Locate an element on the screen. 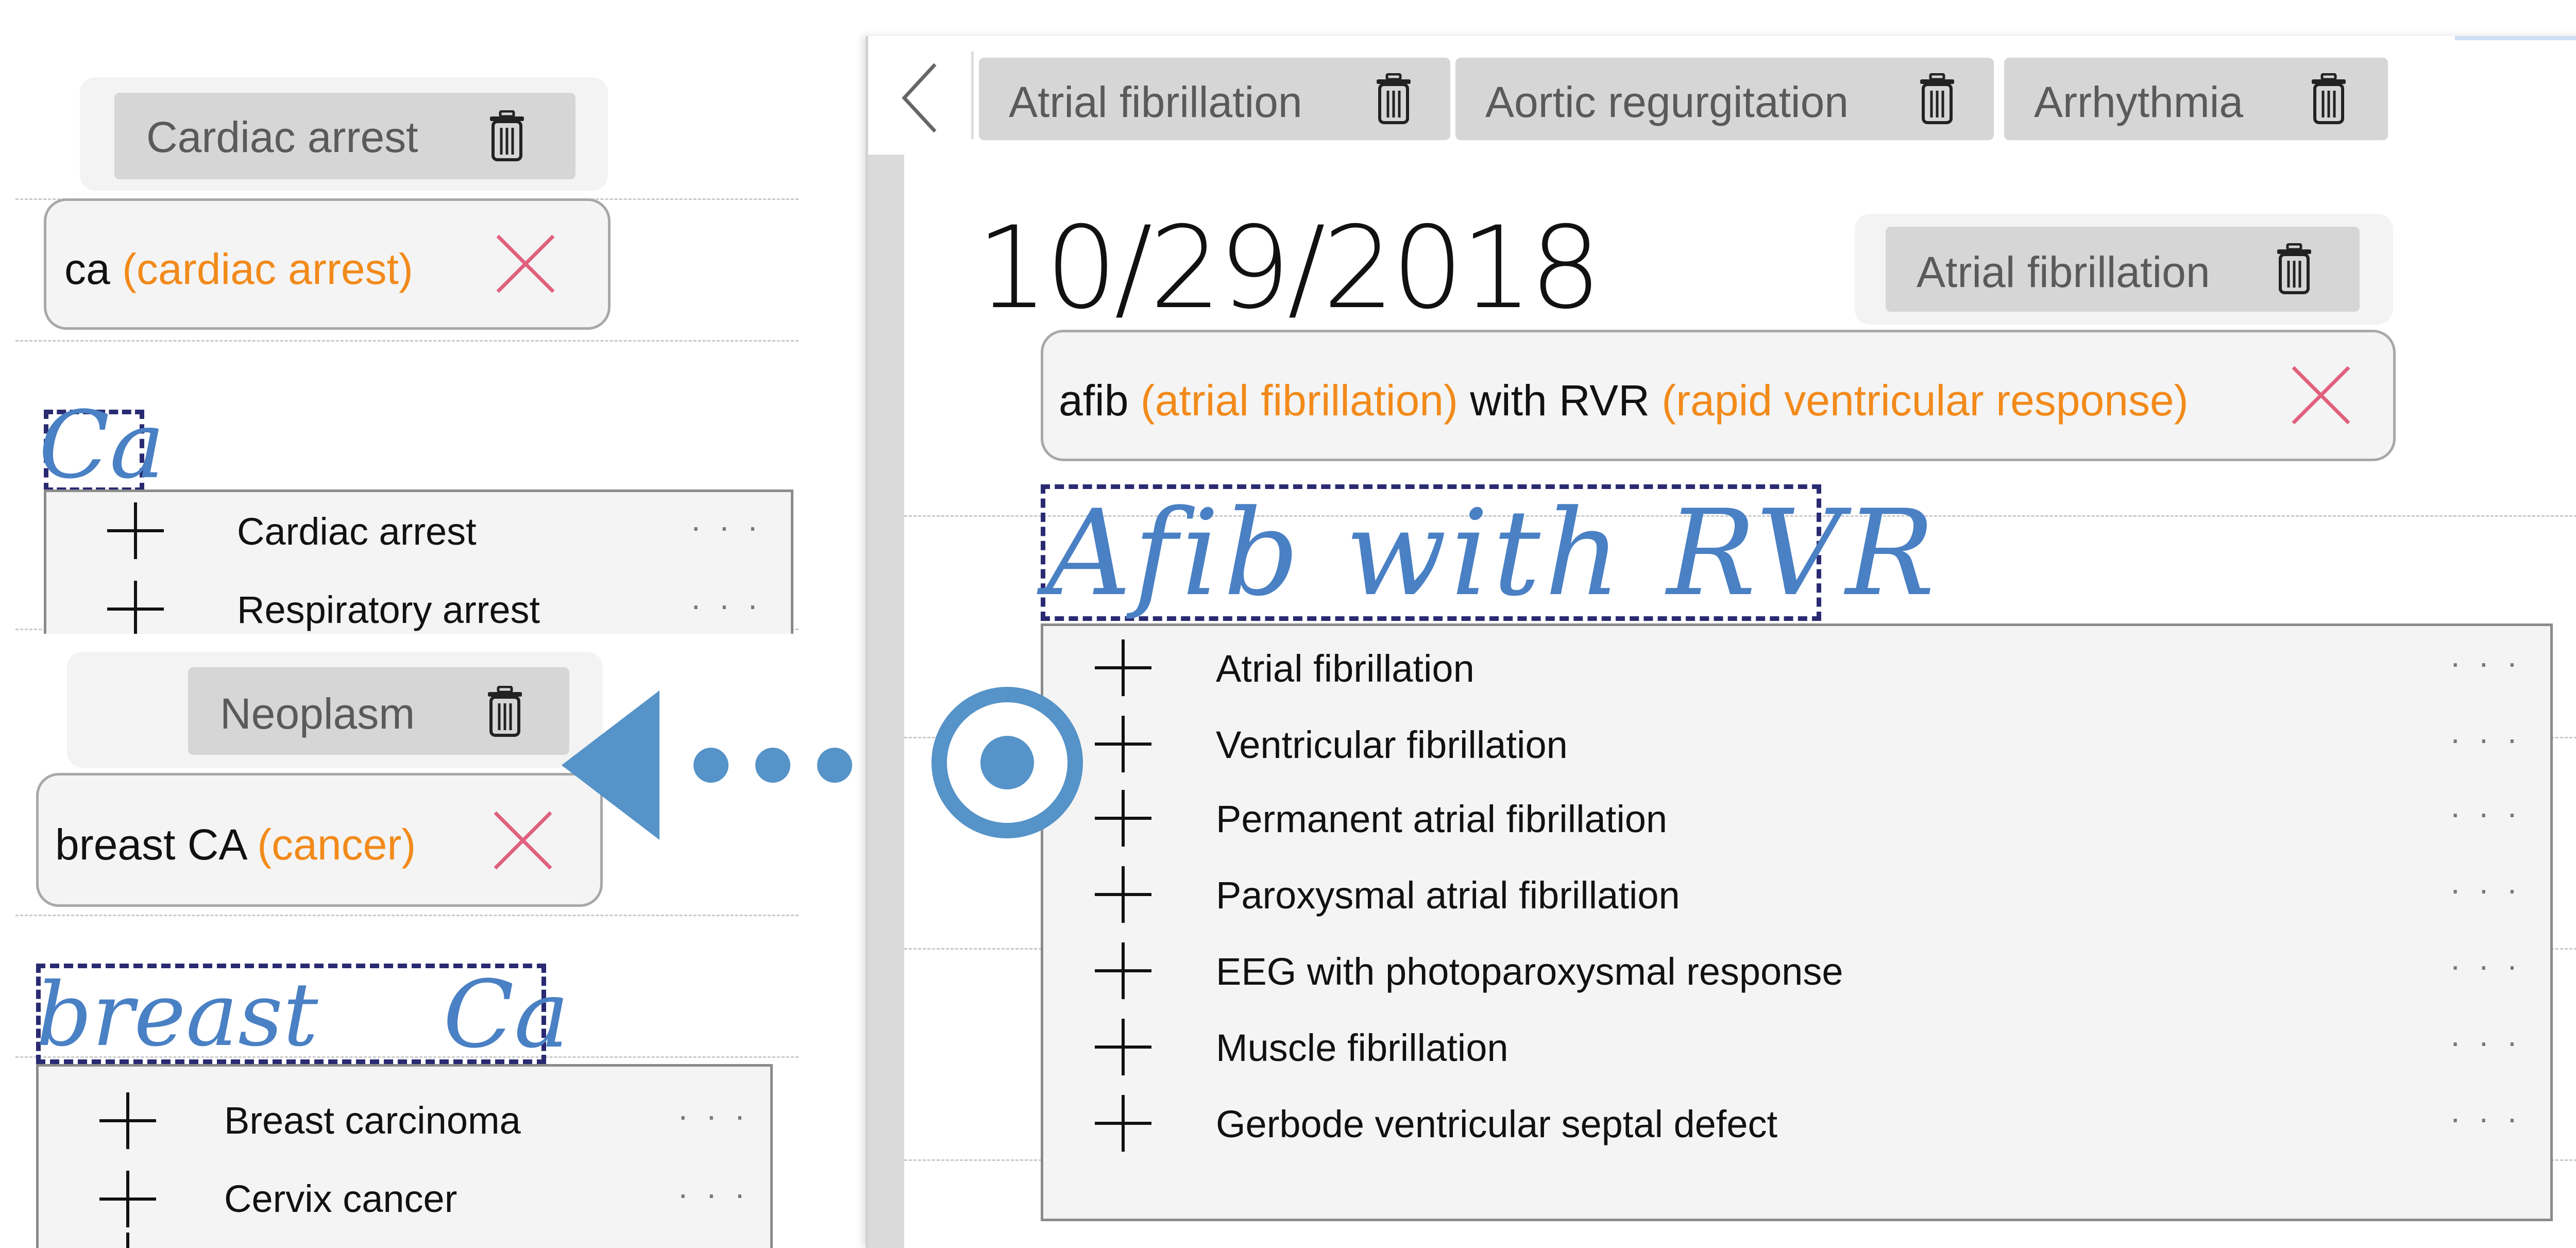 The height and width of the screenshot is (1248, 2576). abbr-text: ca is located at coordinates (93, 269).